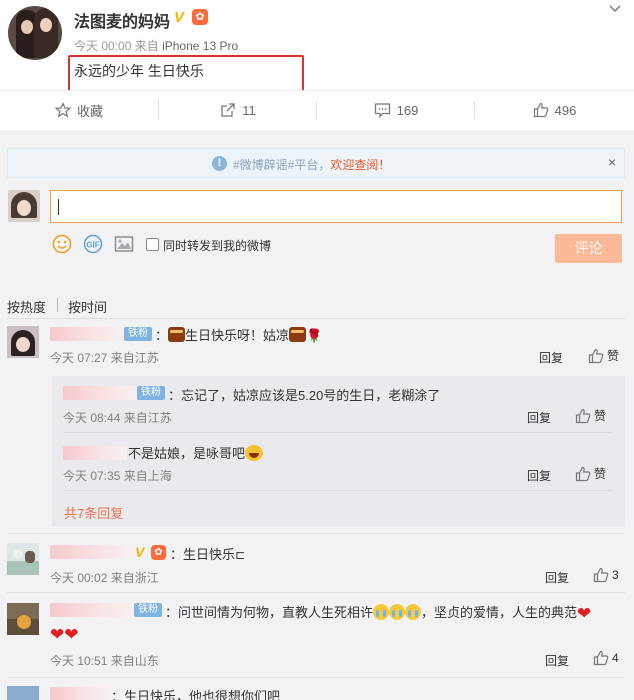 Image resolution: width=634 pixels, height=700 pixels. I want to click on gif-icon: GIF, so click(93, 244).